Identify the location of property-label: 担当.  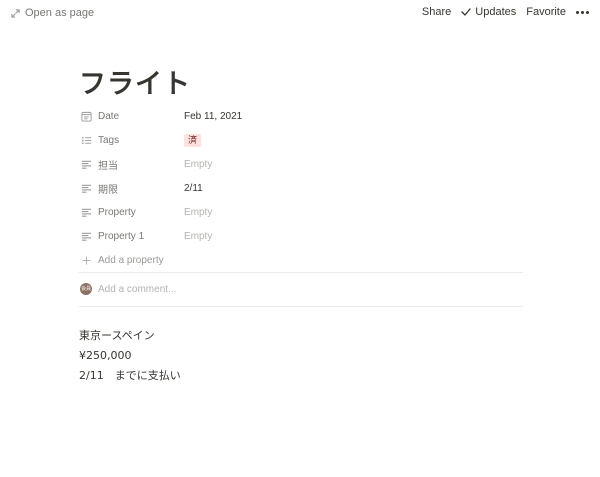
(108, 166).